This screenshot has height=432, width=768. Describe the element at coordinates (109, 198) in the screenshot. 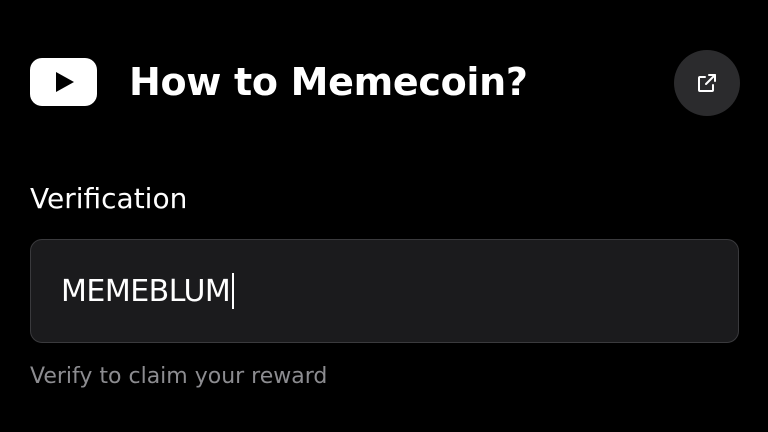

I see `verification-label: Verification` at that location.